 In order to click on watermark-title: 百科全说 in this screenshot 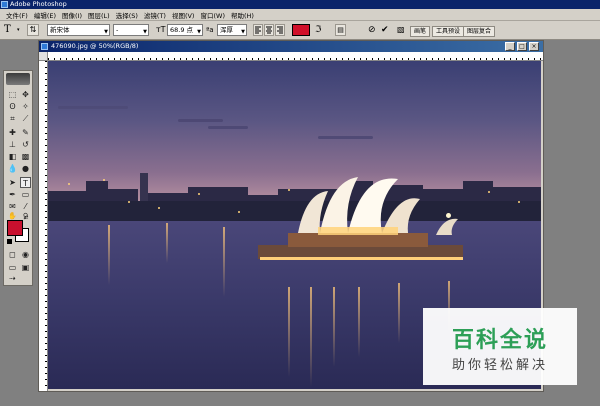, I will do `click(499, 340)`.